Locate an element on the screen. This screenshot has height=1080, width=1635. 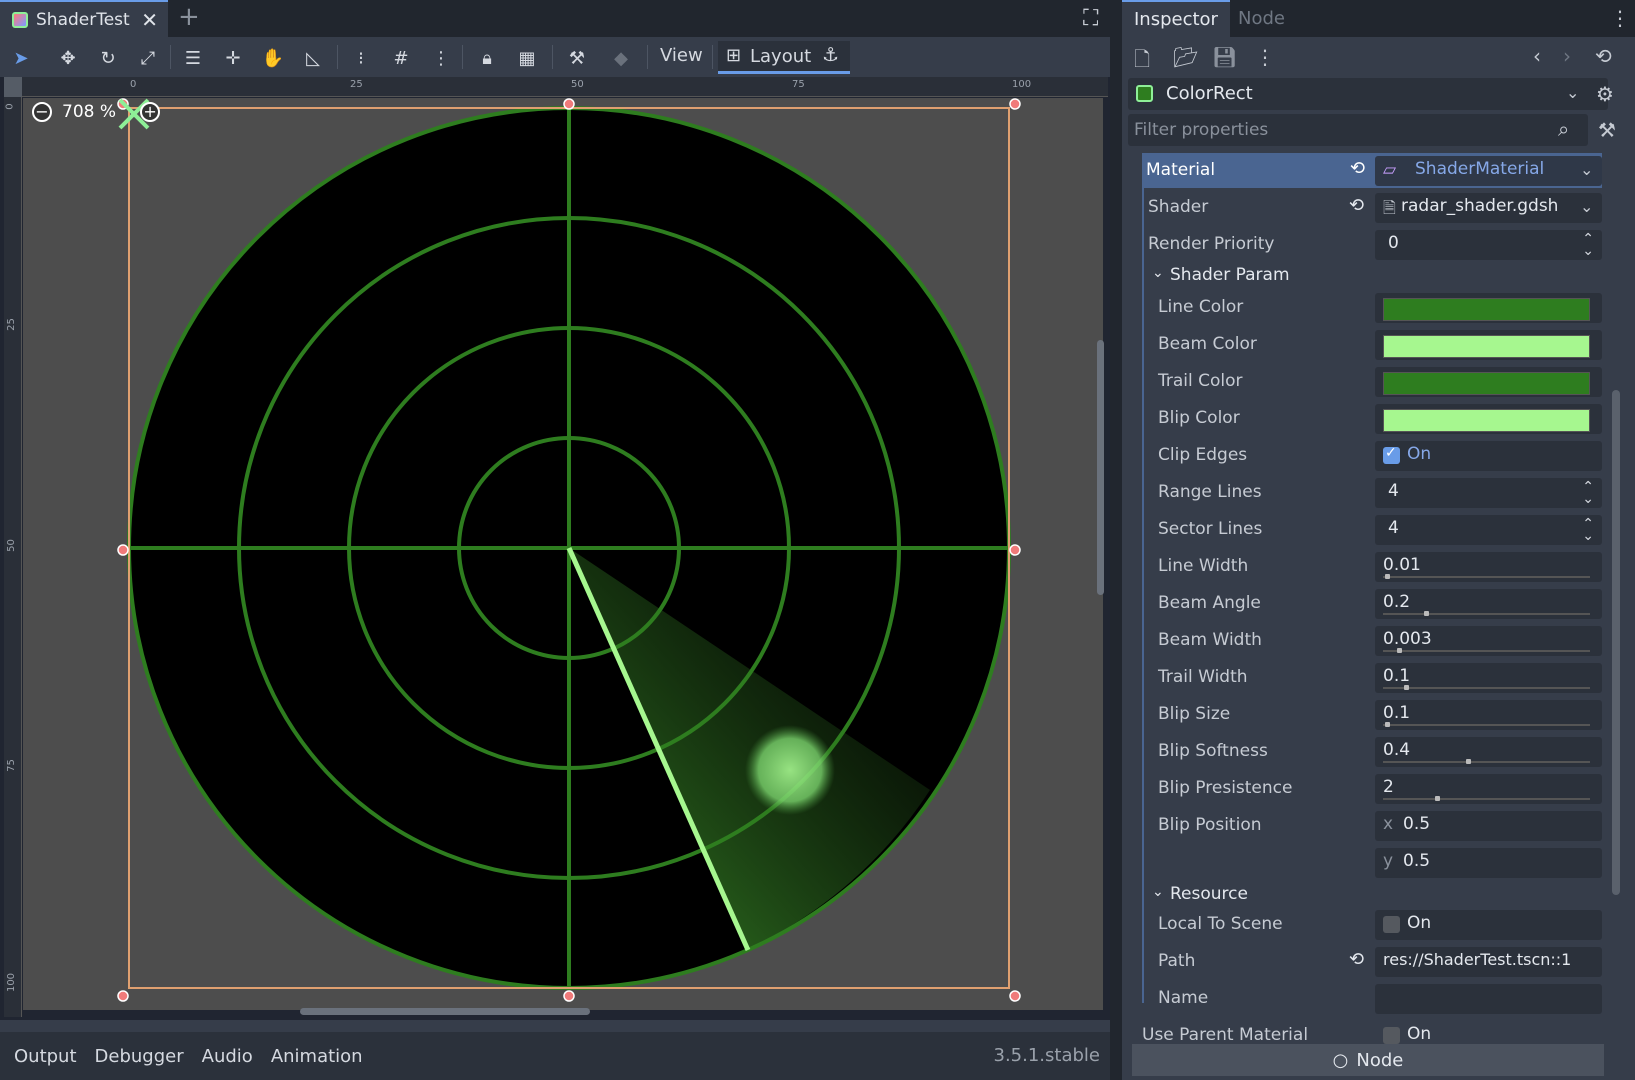
render-priority-row: Render Priority 0 ⌃ ⌄ is located at coordinates (1372, 244).